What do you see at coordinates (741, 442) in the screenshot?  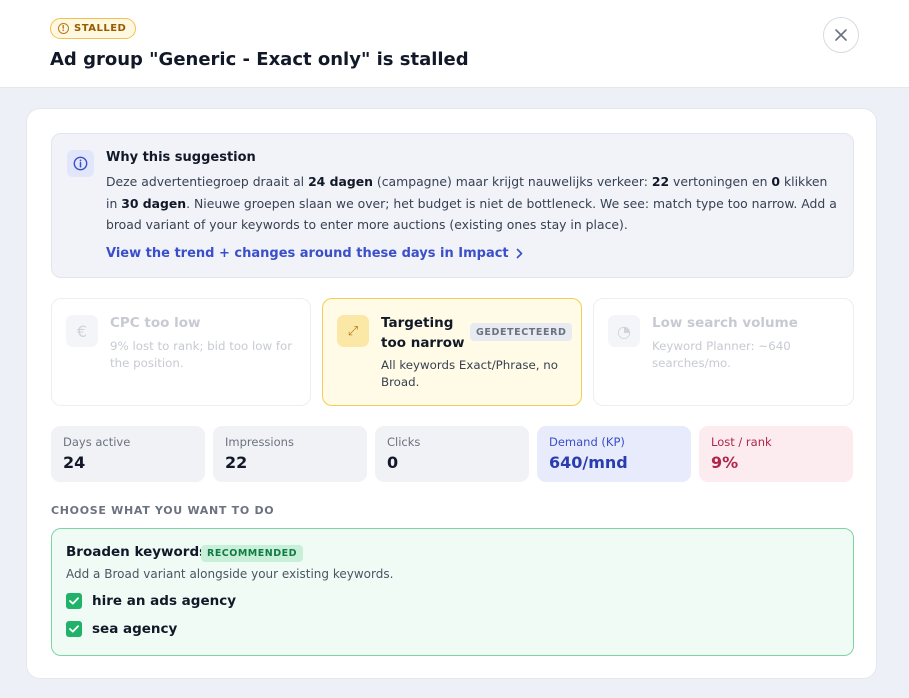 I see `stat-label: Lost / rank` at bounding box center [741, 442].